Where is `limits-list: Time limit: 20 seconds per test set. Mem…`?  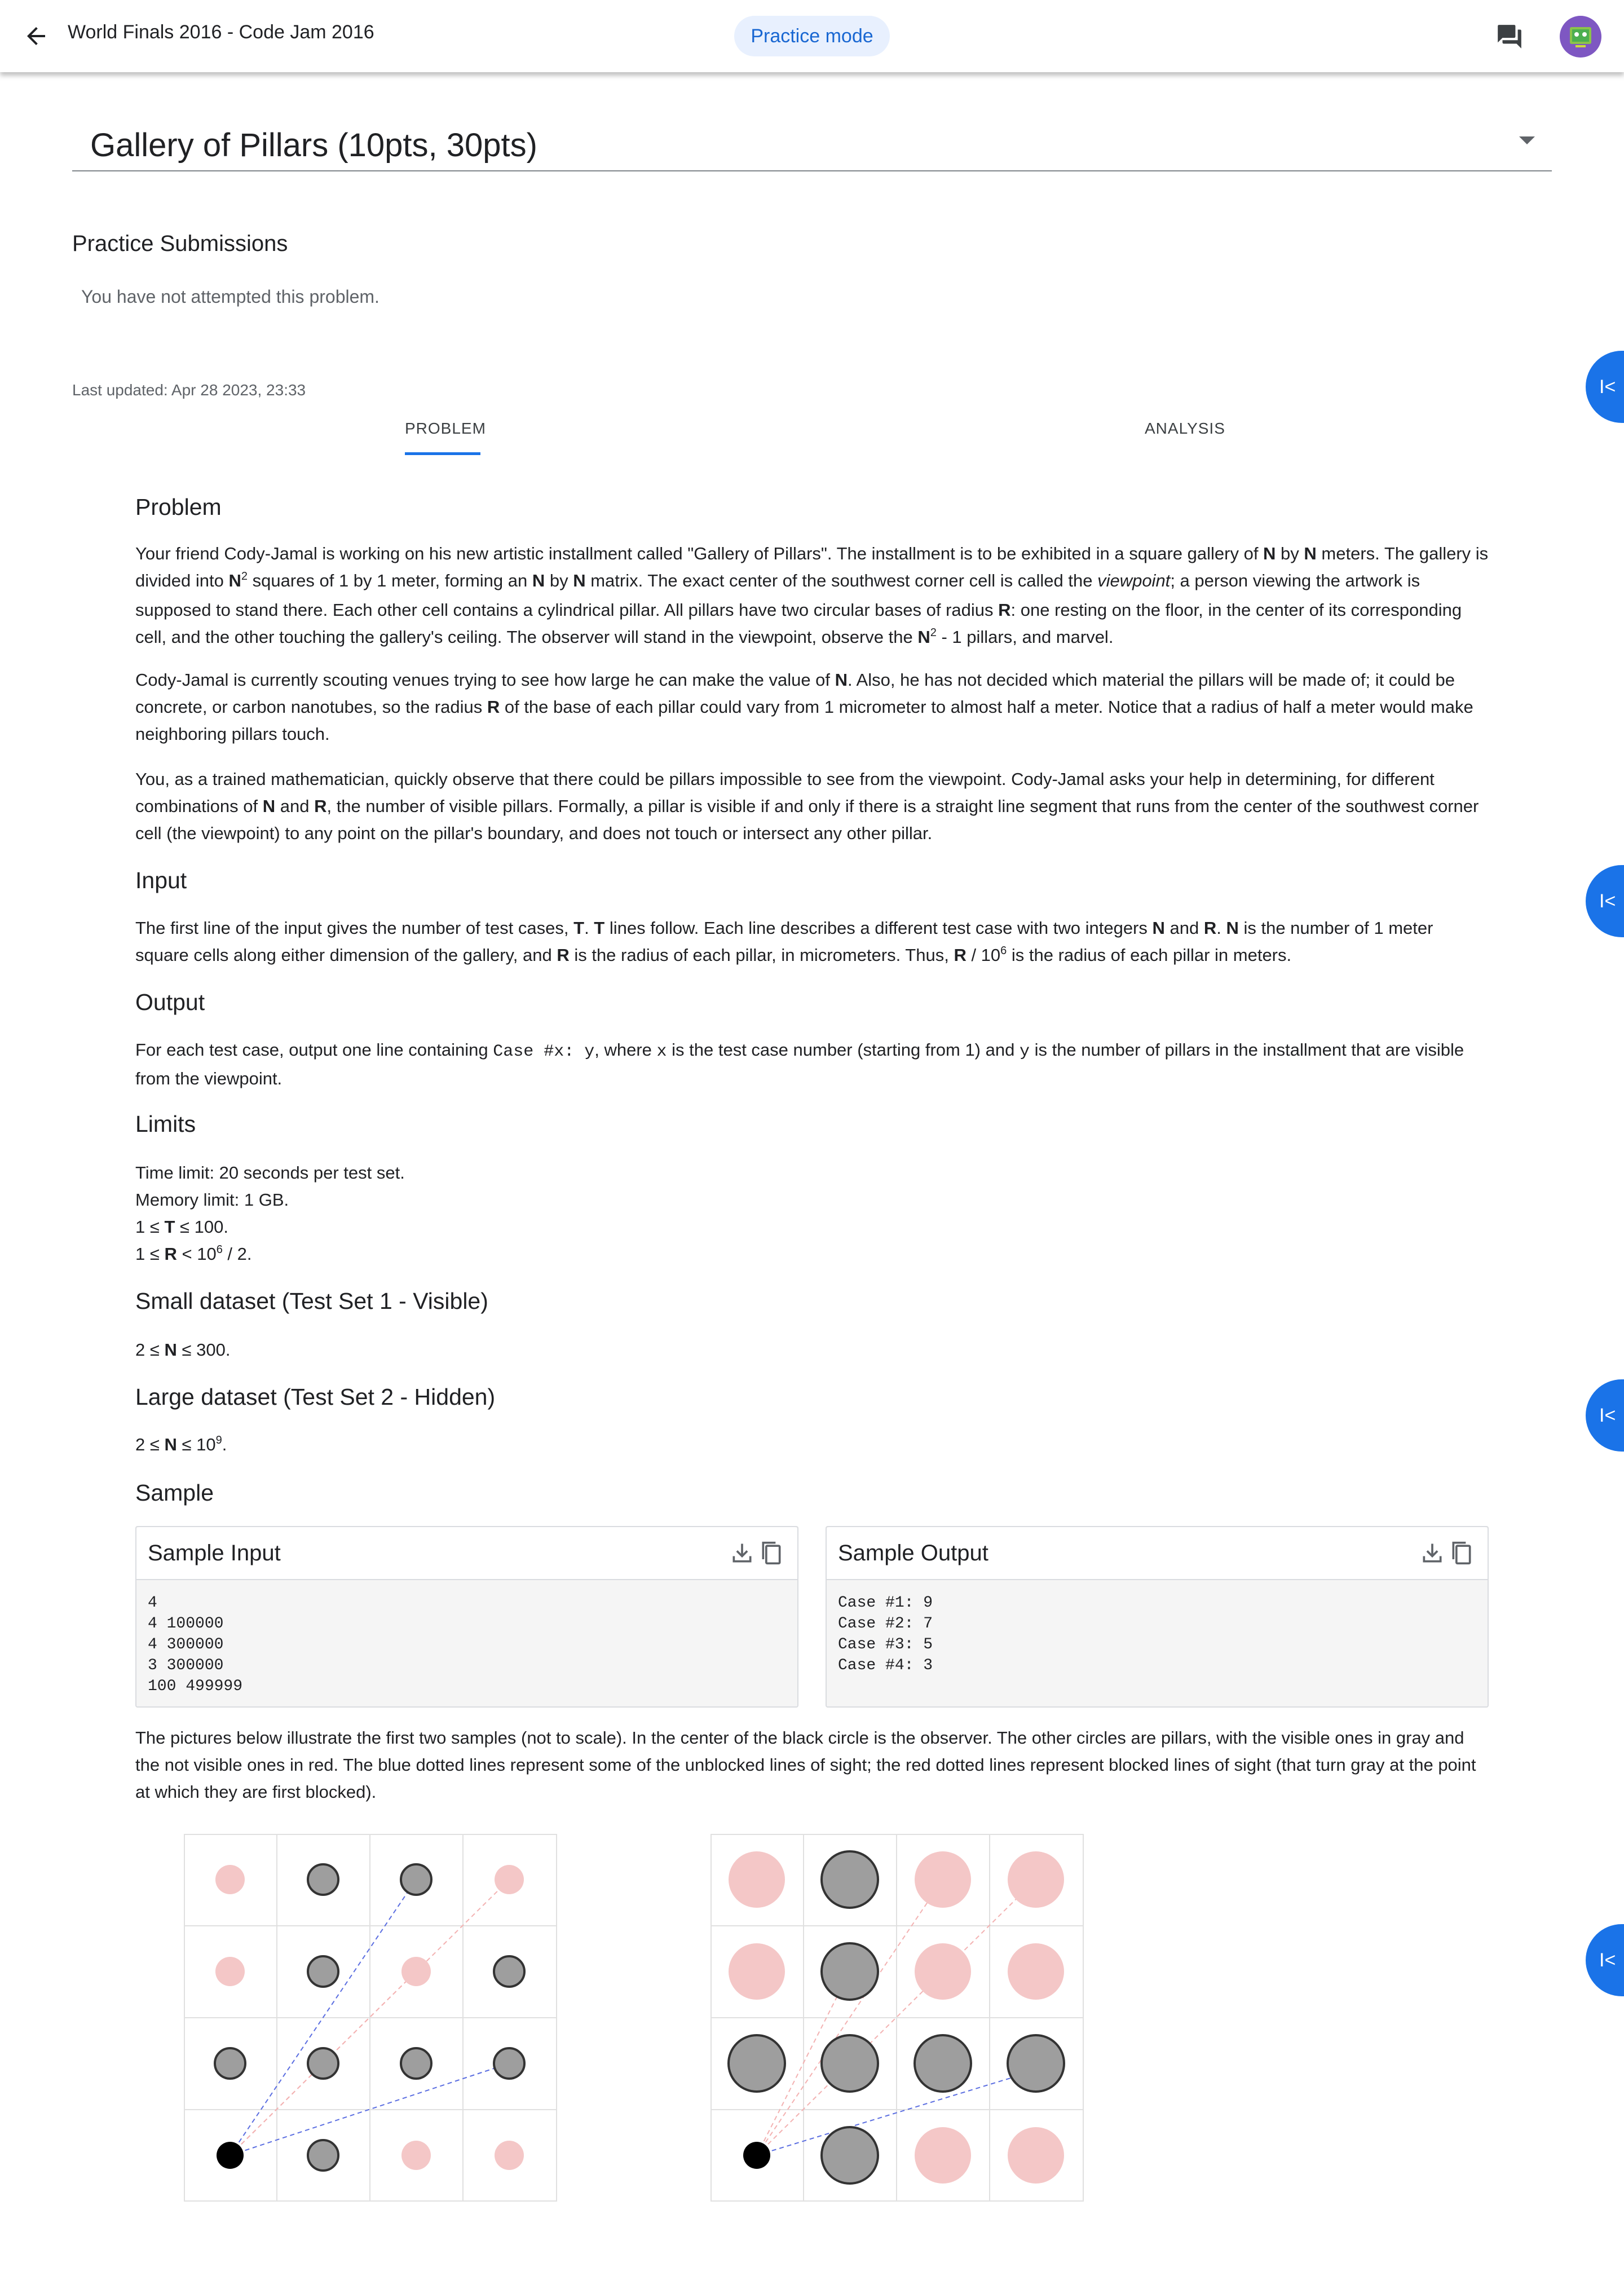
limits-list: Time limit: 20 seconds per test set. Mem… is located at coordinates (812, 1214).